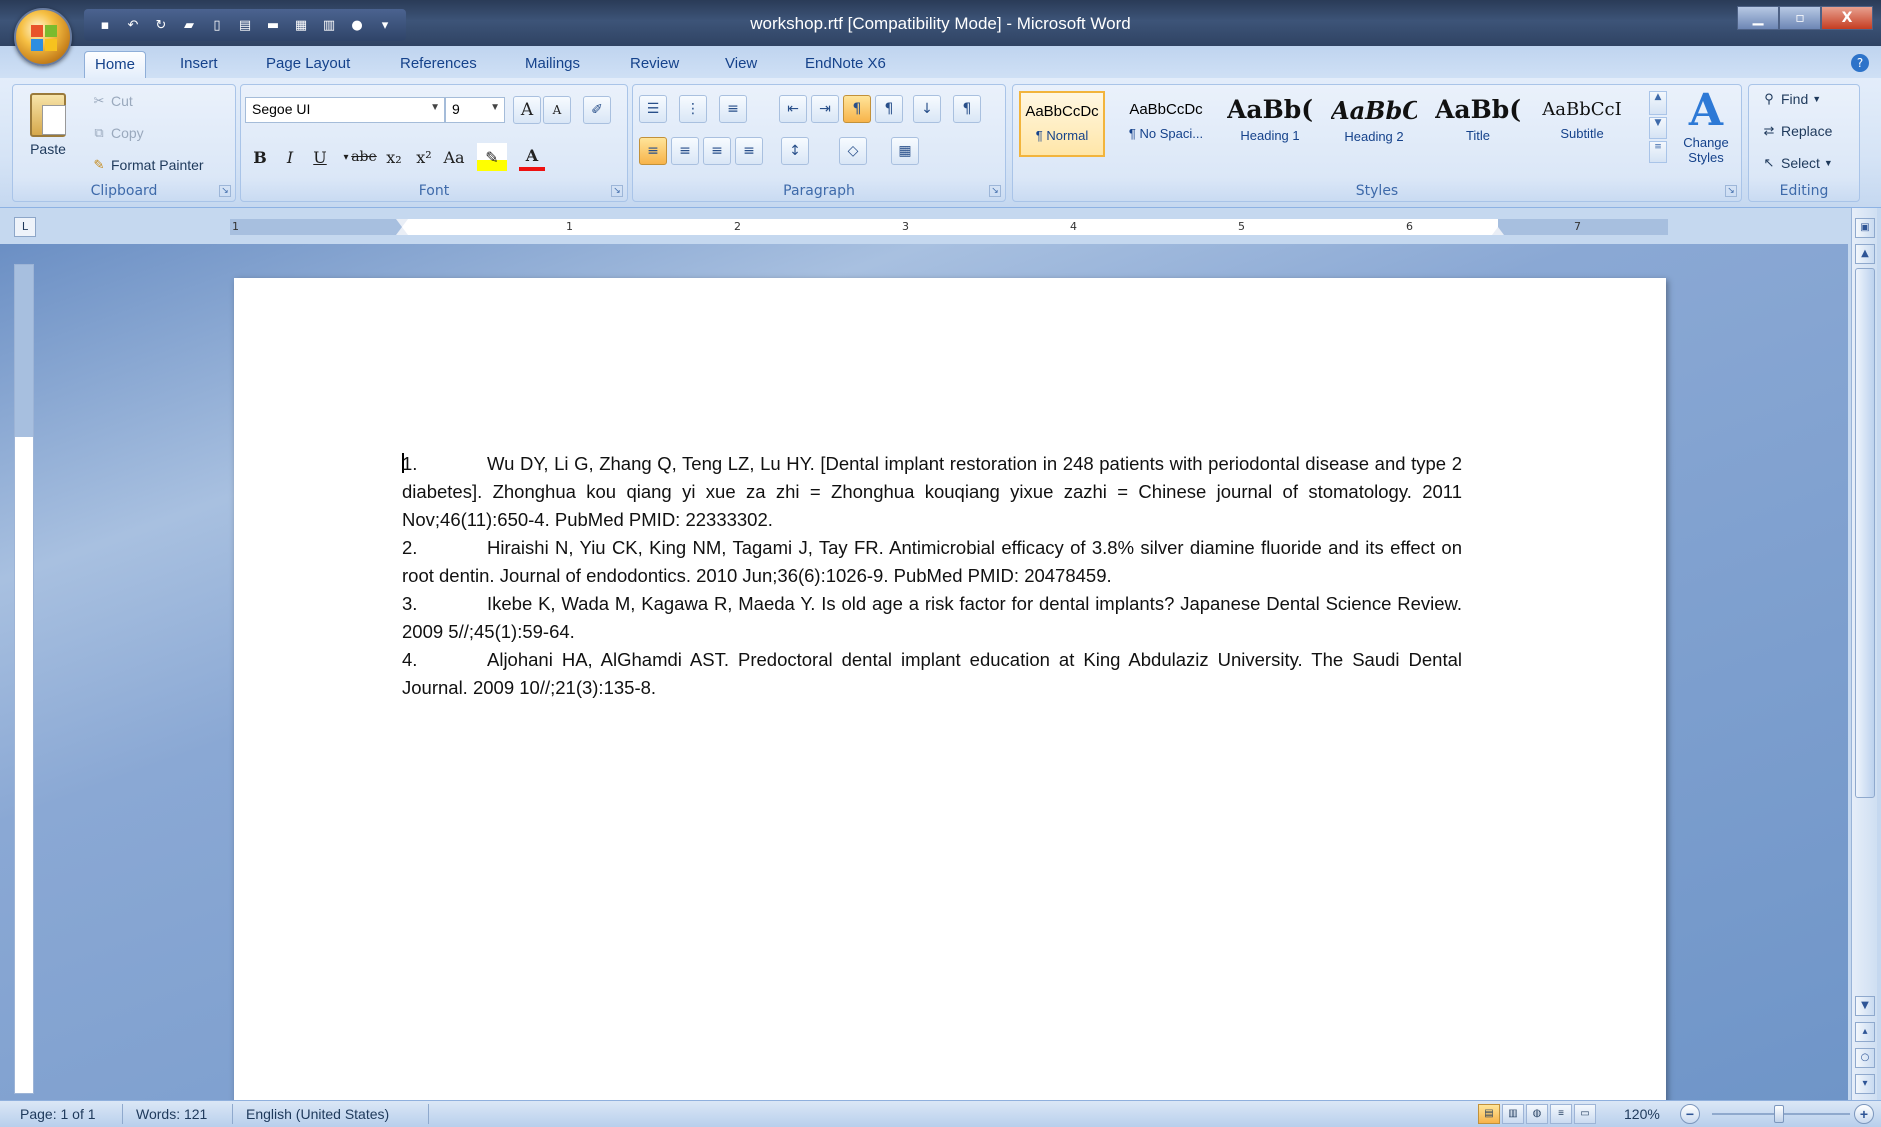  Describe the element at coordinates (1582, 124) in the screenshot. I see `style-subtitle: AaBbCcI Subtitle` at that location.